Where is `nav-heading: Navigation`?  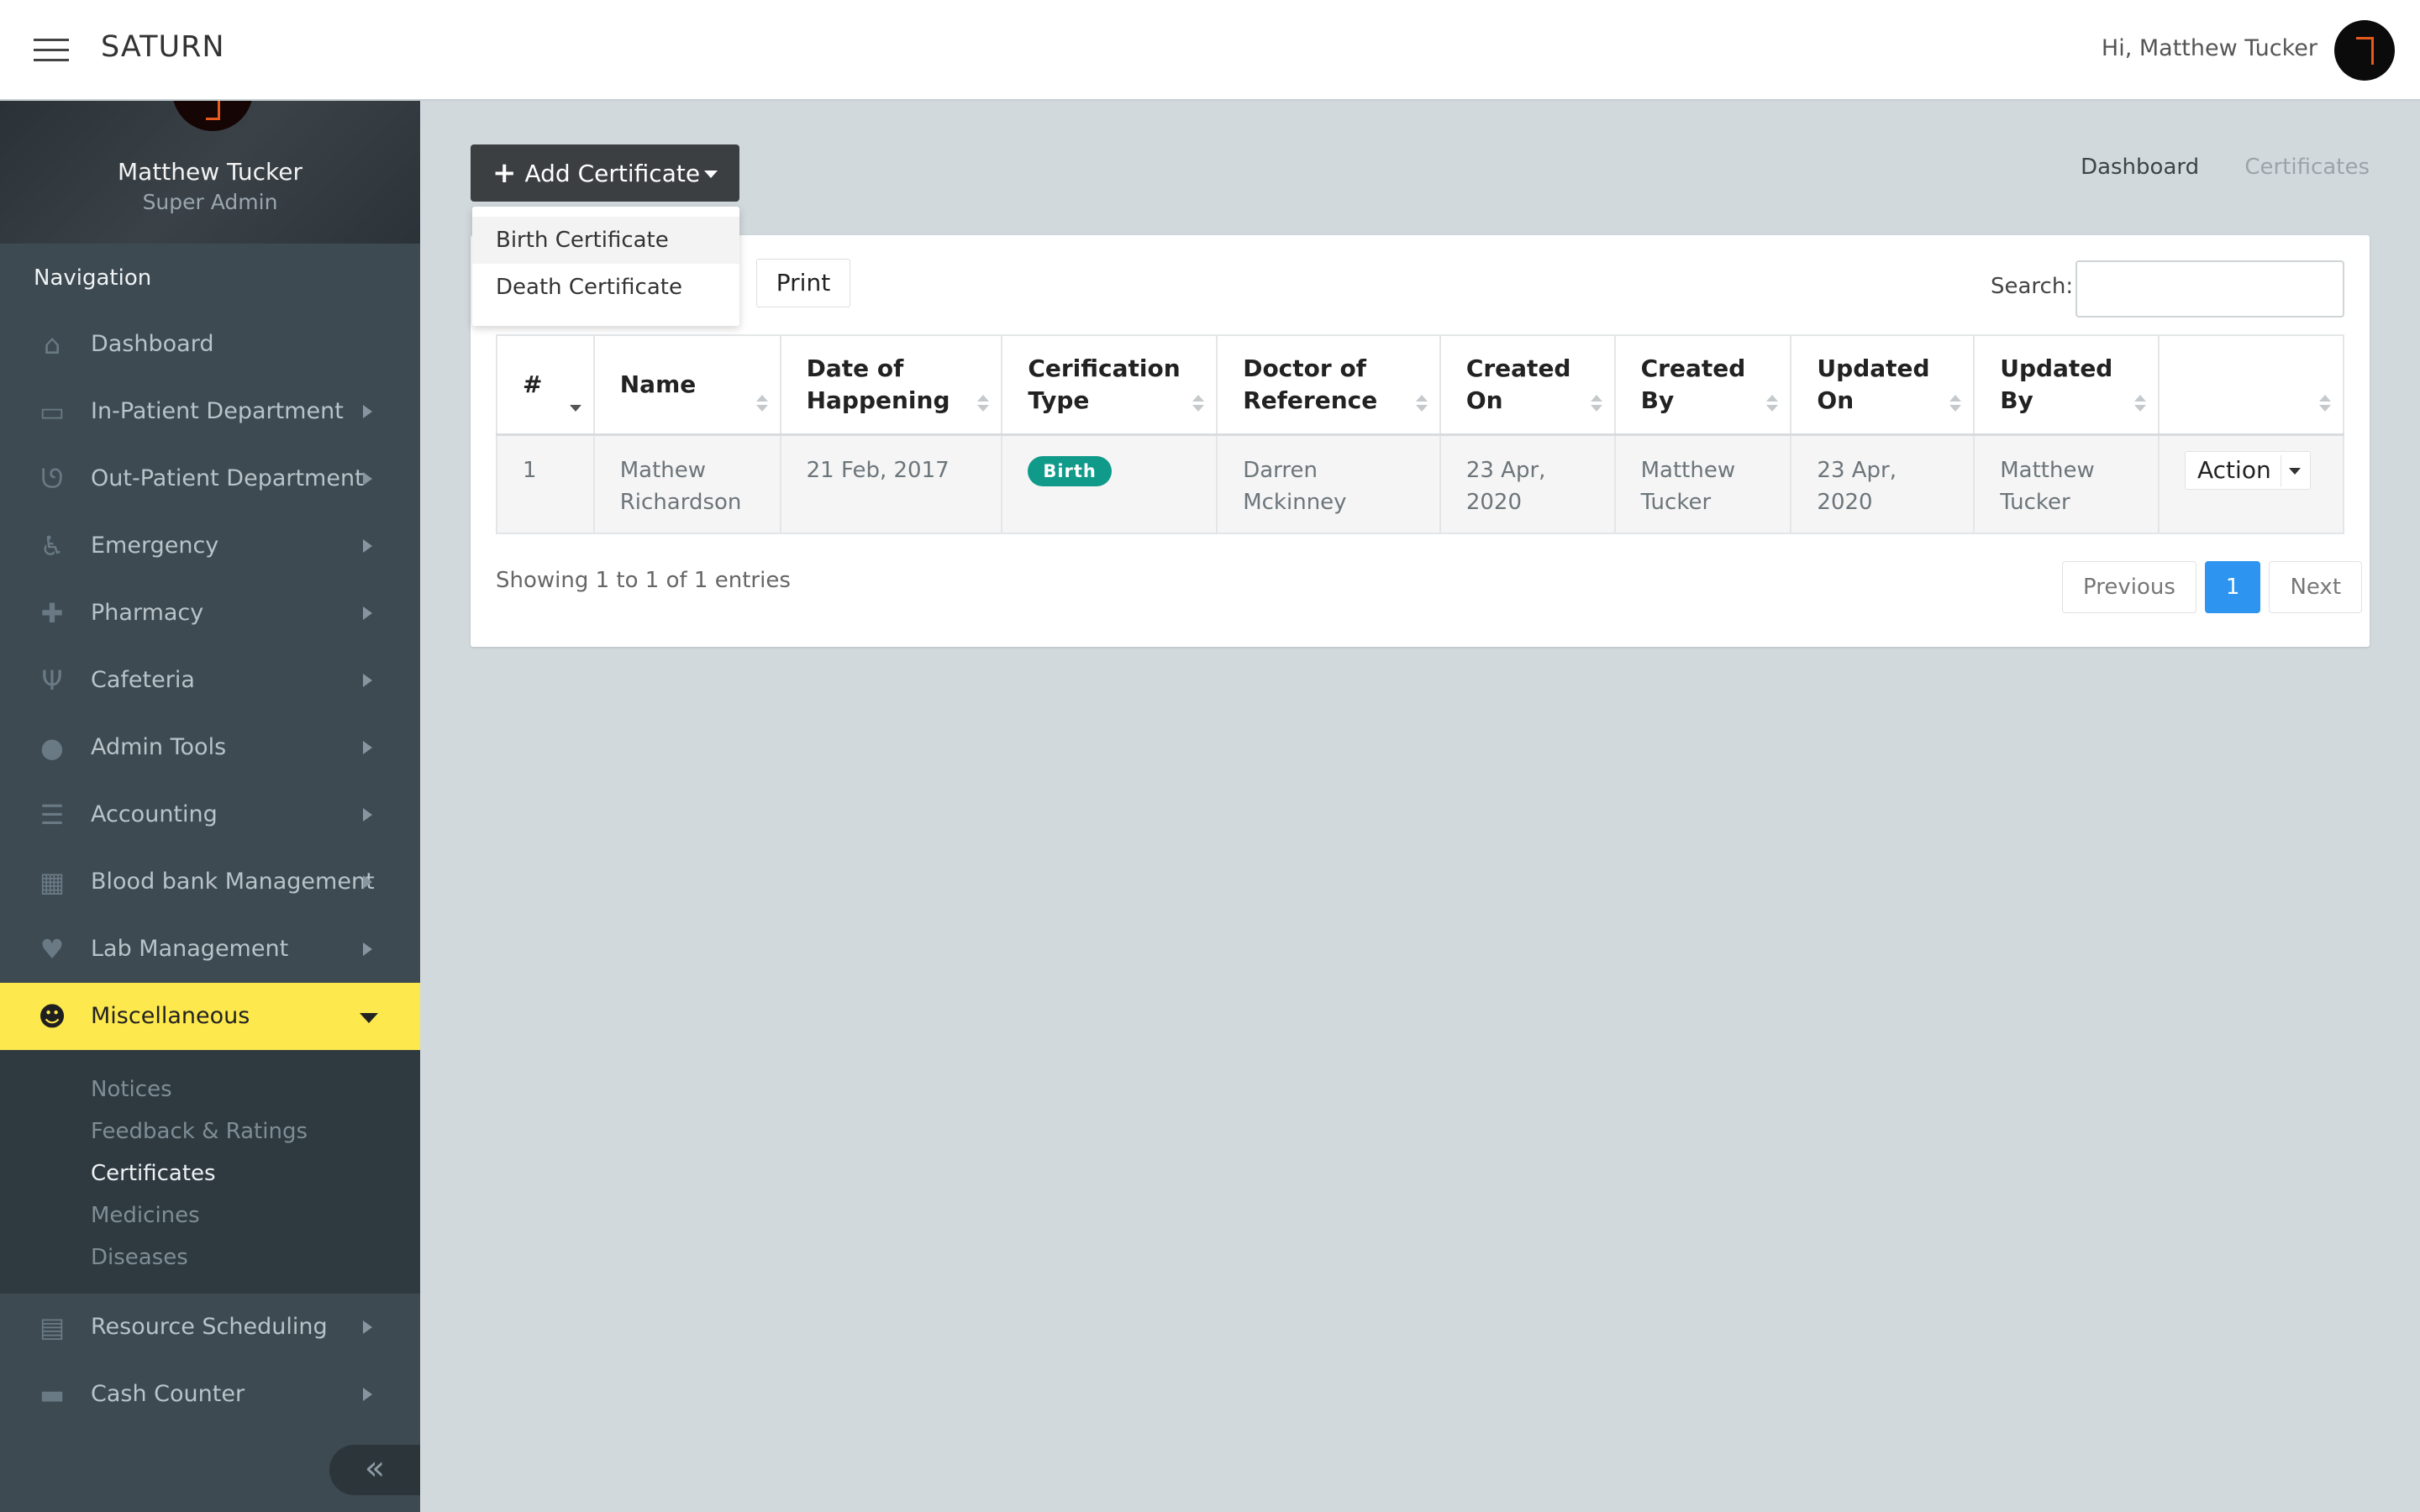 nav-heading: Navigation is located at coordinates (93, 278).